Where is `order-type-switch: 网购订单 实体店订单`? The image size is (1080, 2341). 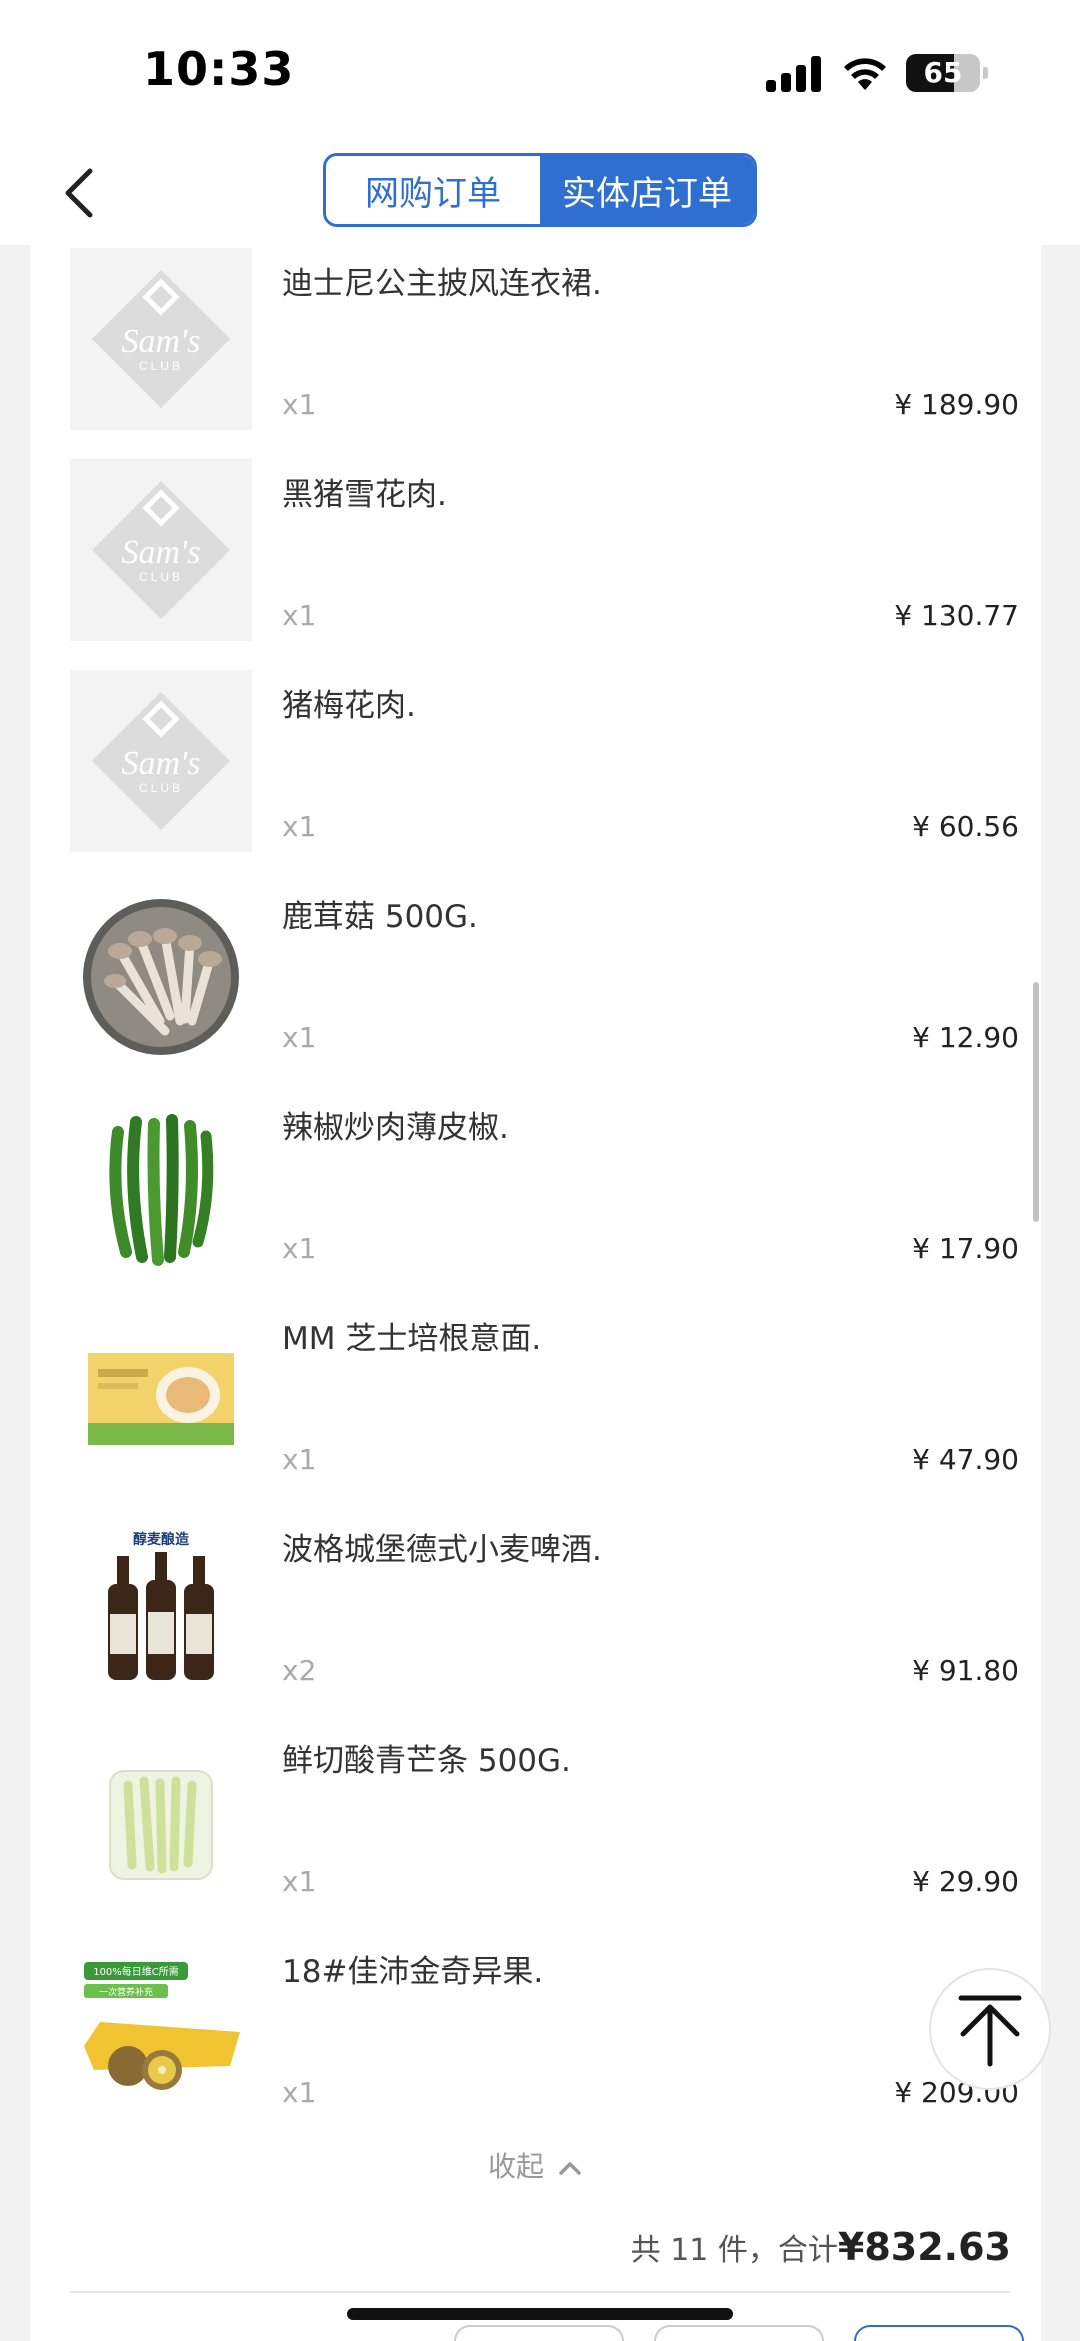
order-type-switch: 网购订单 实体店订单 is located at coordinates (540, 190).